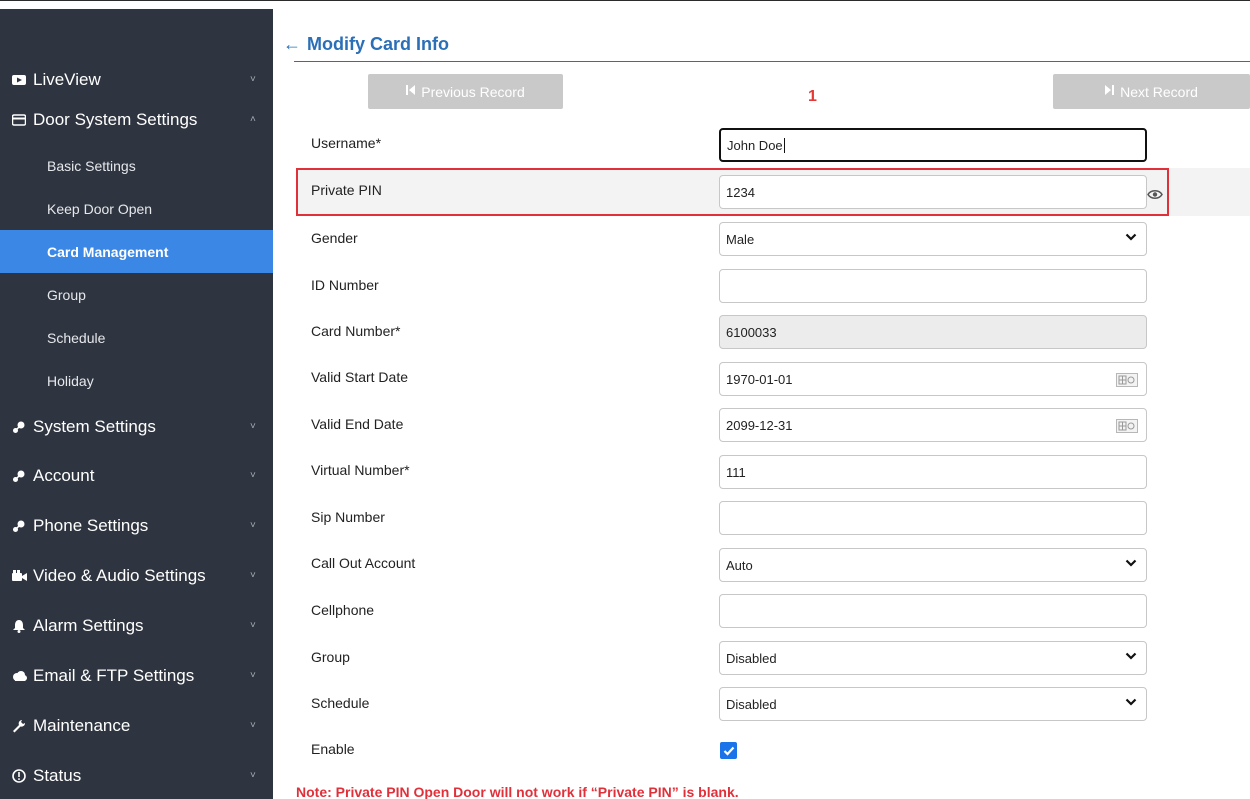 The image size is (1250, 799). I want to click on valid-start-date-value: 1970-01-01, so click(759, 379).